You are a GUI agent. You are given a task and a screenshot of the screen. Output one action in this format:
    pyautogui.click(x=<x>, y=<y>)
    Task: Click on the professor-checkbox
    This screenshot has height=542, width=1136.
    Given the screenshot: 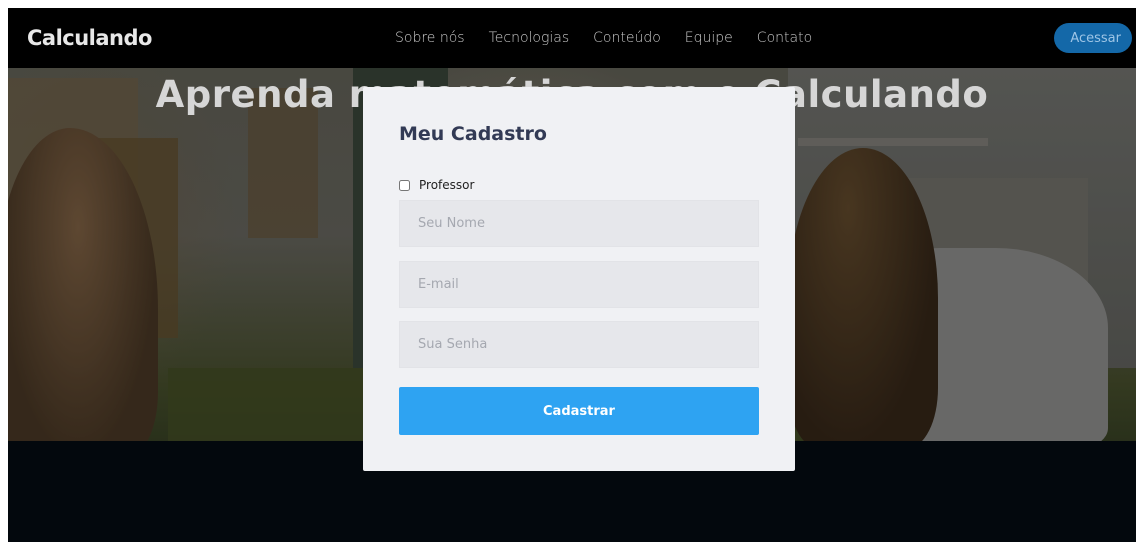 What is the action you would take?
    pyautogui.click(x=404, y=185)
    